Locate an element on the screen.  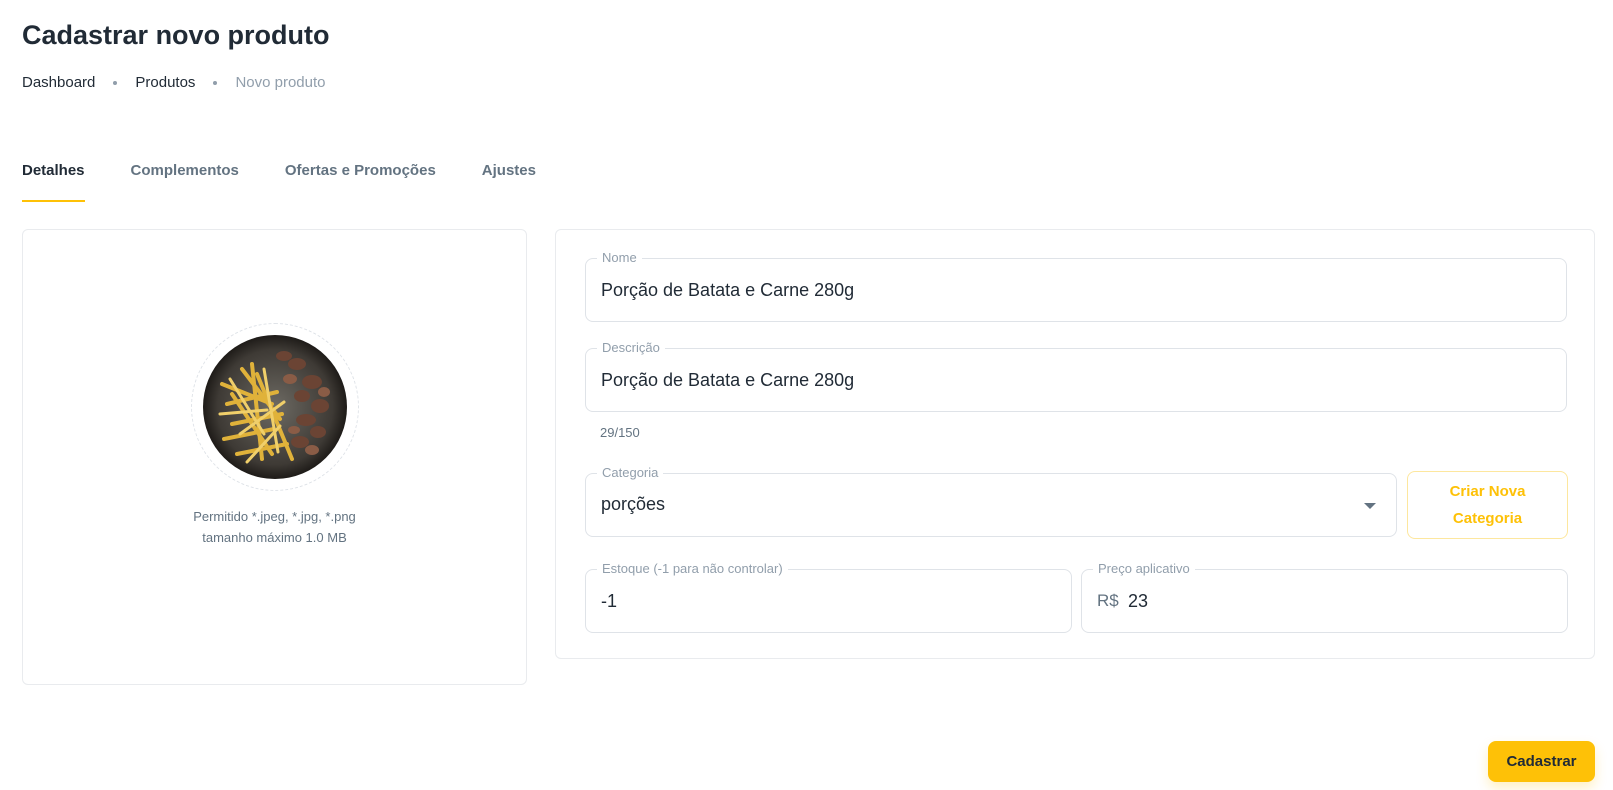
product-photo is located at coordinates (275, 407).